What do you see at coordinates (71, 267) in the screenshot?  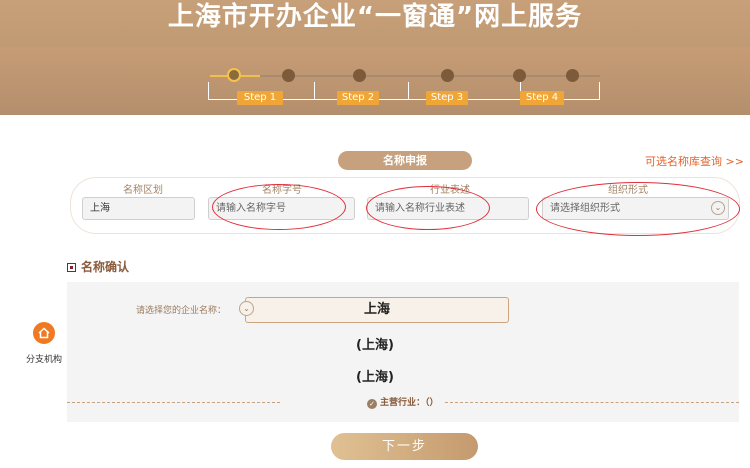 I see `section-marker-icon` at bounding box center [71, 267].